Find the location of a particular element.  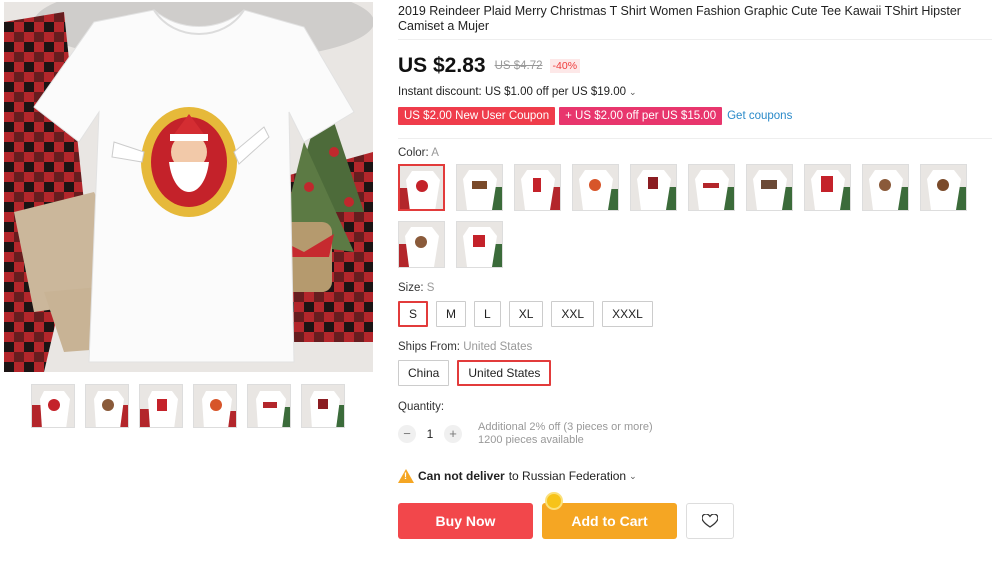

original-price: US $4.72 is located at coordinates (518, 66).